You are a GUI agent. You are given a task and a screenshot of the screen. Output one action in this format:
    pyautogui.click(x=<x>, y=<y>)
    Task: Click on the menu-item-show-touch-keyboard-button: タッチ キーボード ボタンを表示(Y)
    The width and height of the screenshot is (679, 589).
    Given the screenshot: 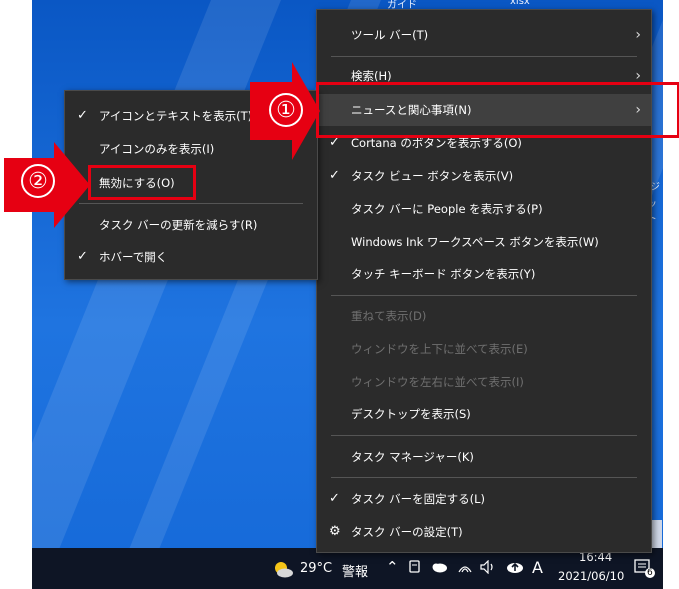 What is the action you would take?
    pyautogui.click(x=484, y=274)
    